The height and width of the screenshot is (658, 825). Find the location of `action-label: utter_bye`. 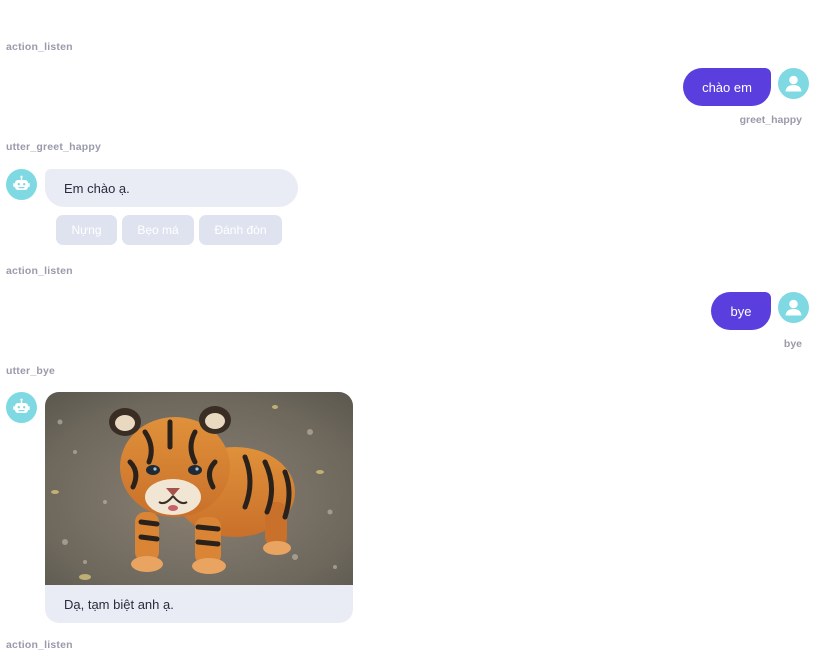

action-label: utter_bye is located at coordinates (31, 371).